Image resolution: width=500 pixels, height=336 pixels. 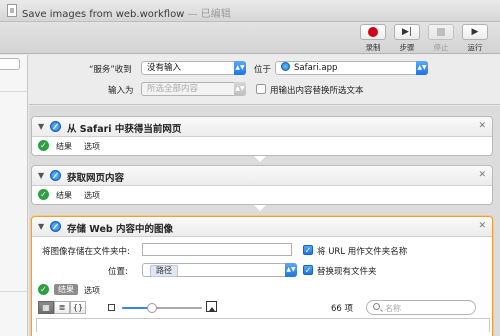 I want to click on use-url-as-folder-name-checkbox: ✓, so click(x=308, y=250).